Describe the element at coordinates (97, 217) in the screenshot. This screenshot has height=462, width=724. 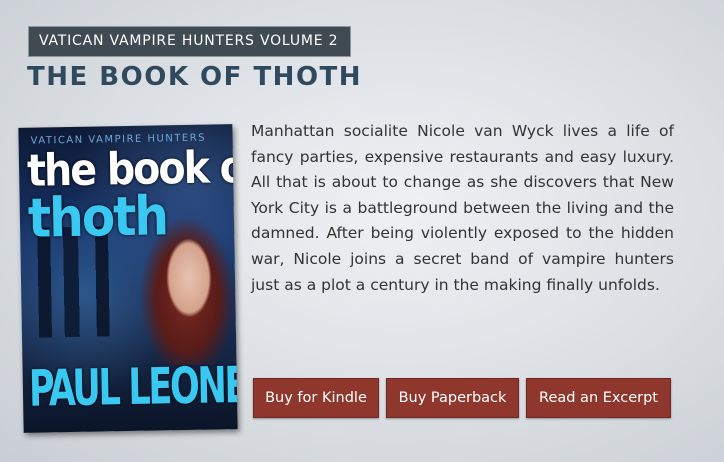
I see `cover-title-line-2: thoth` at that location.